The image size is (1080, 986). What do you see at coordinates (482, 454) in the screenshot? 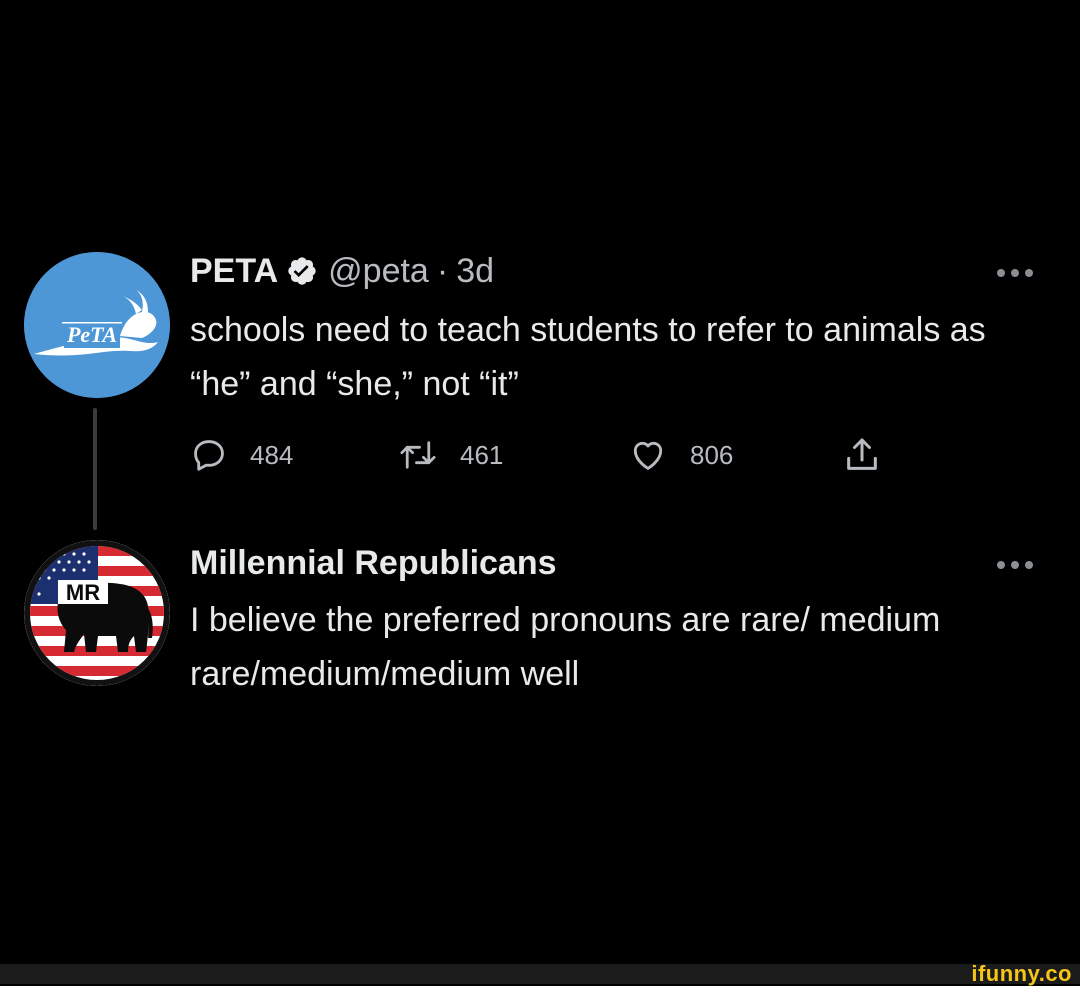
I see `retweet-count: 461` at bounding box center [482, 454].